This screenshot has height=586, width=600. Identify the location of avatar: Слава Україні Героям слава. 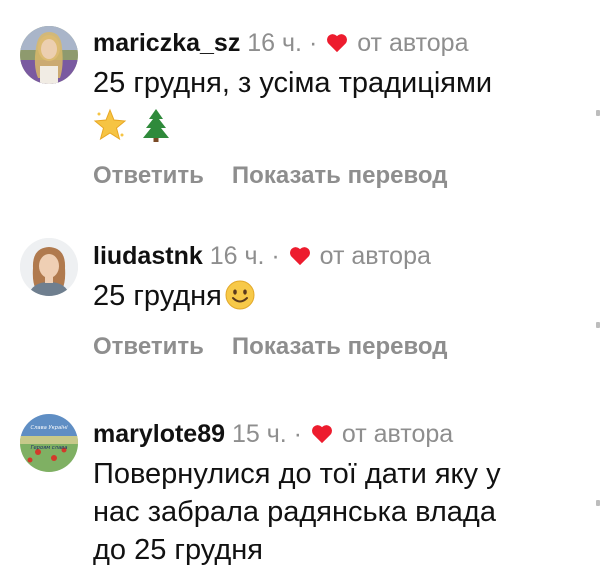
(49, 443).